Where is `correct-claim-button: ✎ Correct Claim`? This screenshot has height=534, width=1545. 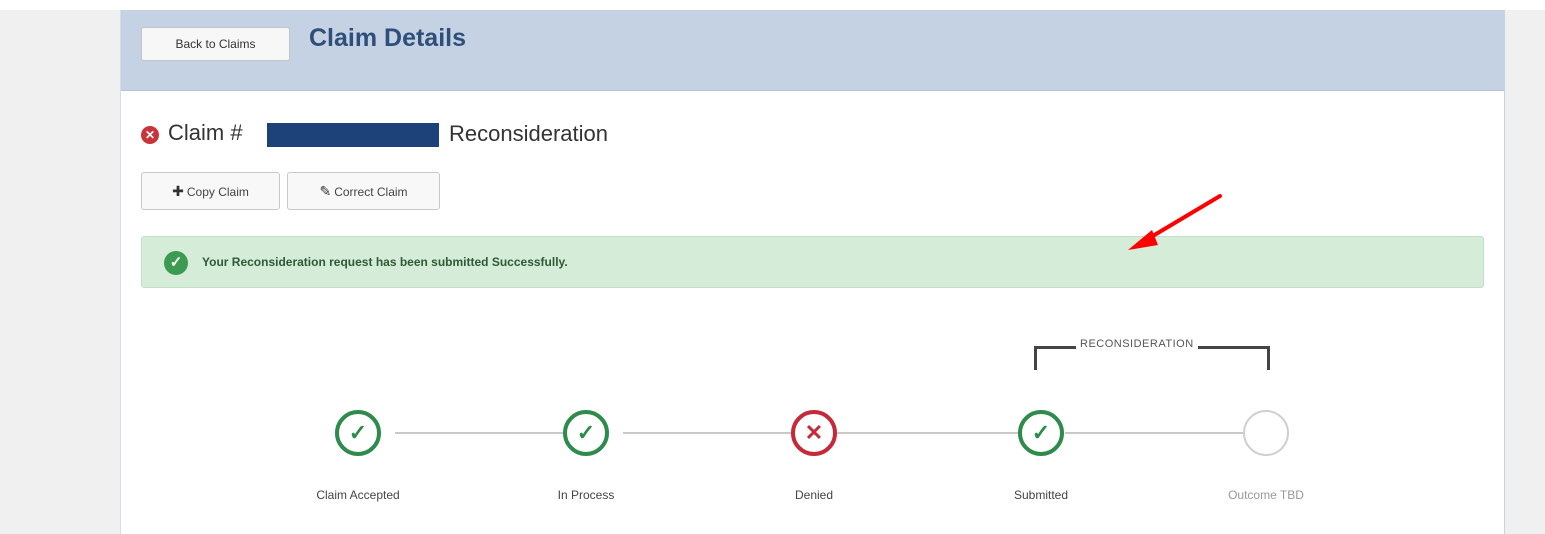
correct-claim-button: ✎ Correct Claim is located at coordinates (363, 191).